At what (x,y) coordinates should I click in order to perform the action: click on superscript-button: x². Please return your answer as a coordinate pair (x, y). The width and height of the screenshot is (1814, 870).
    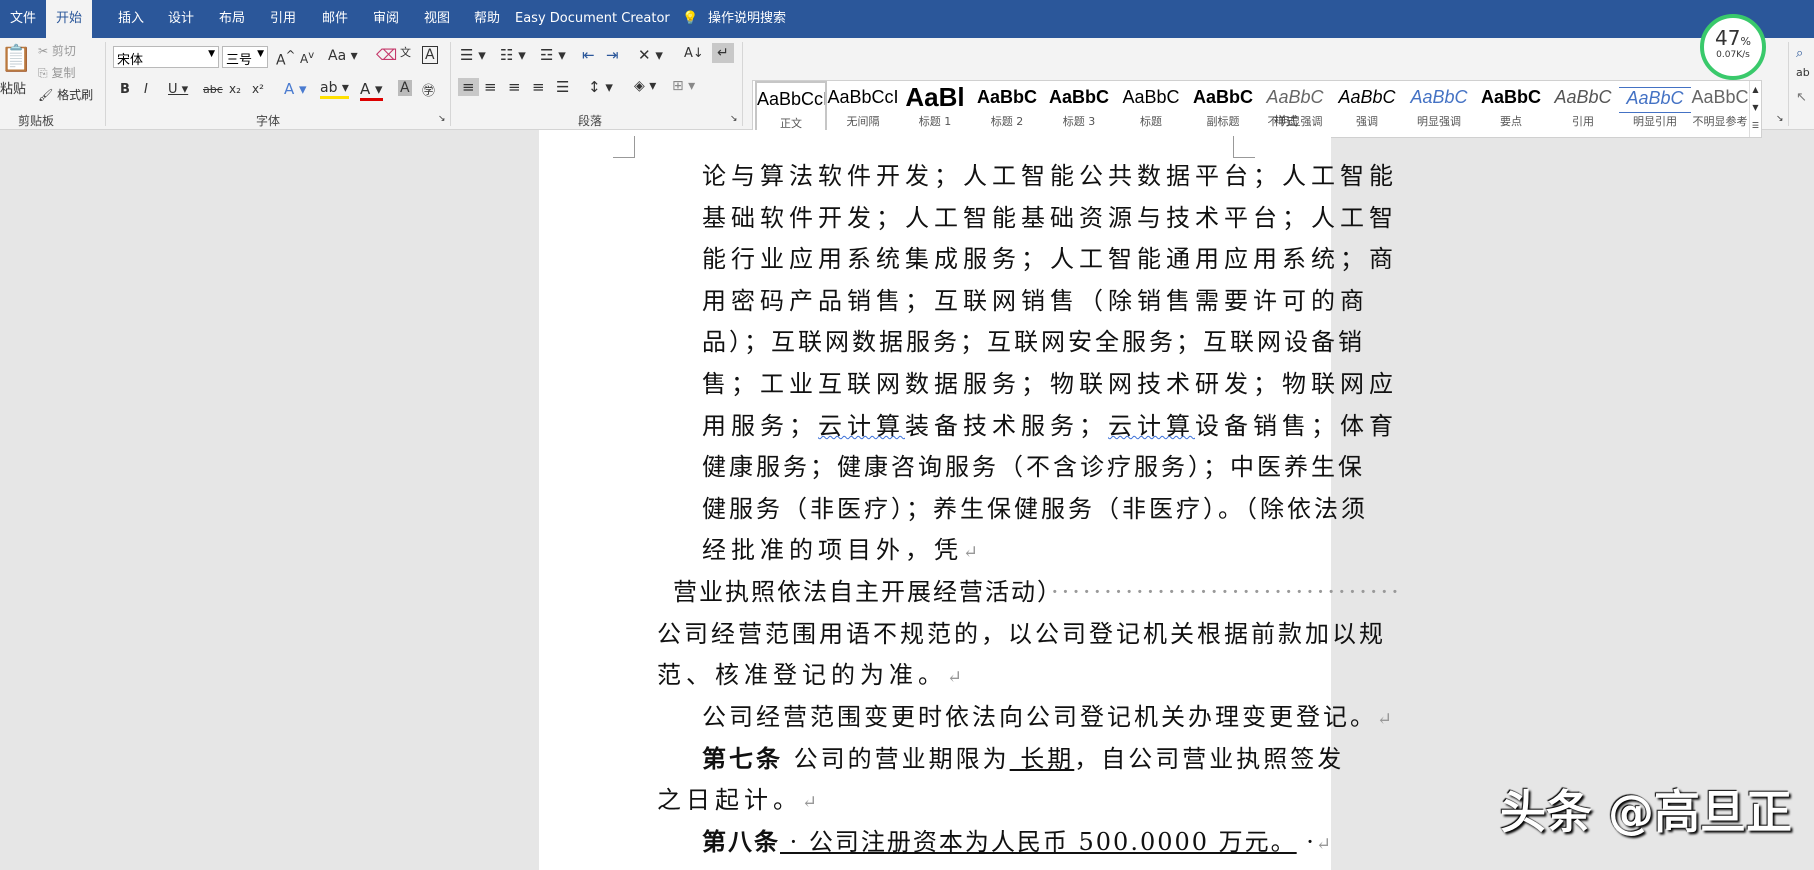
    Looking at the image, I should click on (258, 89).